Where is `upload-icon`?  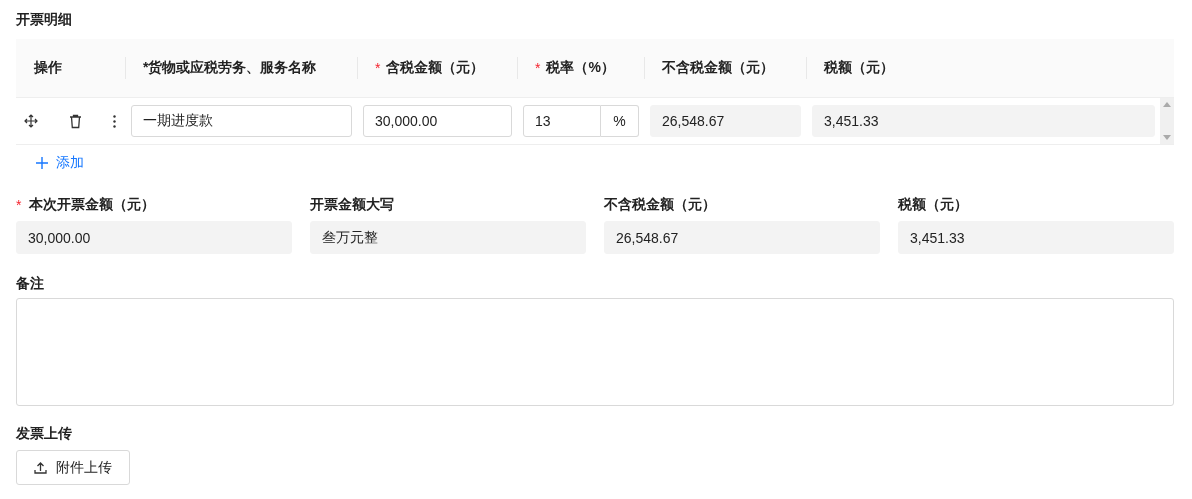
upload-icon is located at coordinates (40, 467).